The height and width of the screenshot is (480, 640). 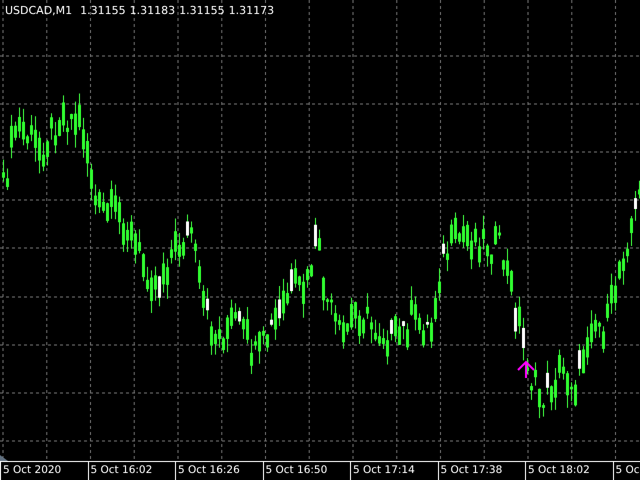 What do you see at coordinates (251, 10) in the screenshot?
I see `price-value: 1.31173` at bounding box center [251, 10].